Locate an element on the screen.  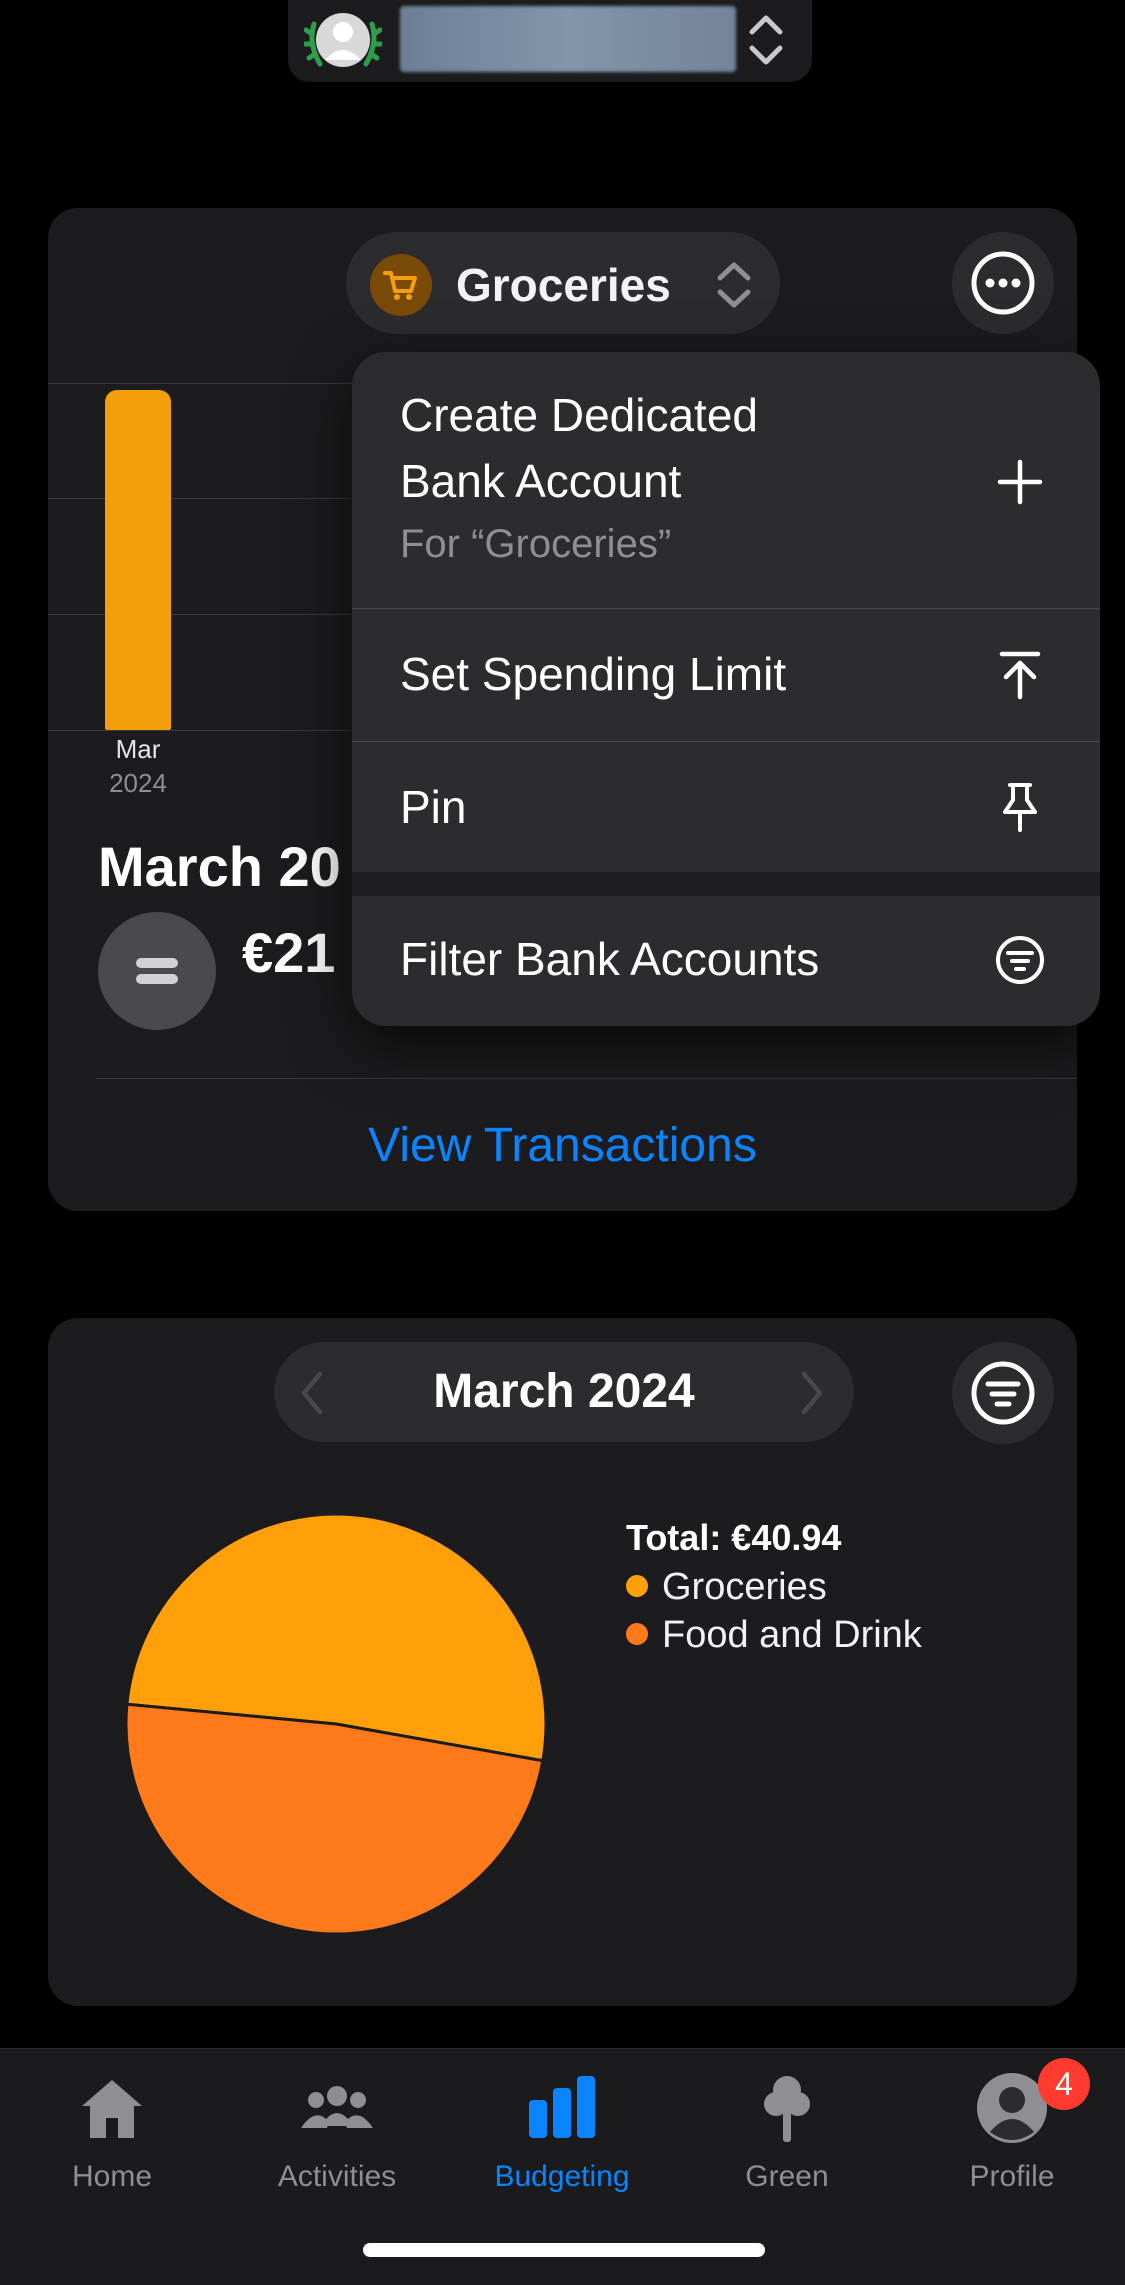
account-switcher is located at coordinates (550, 41).